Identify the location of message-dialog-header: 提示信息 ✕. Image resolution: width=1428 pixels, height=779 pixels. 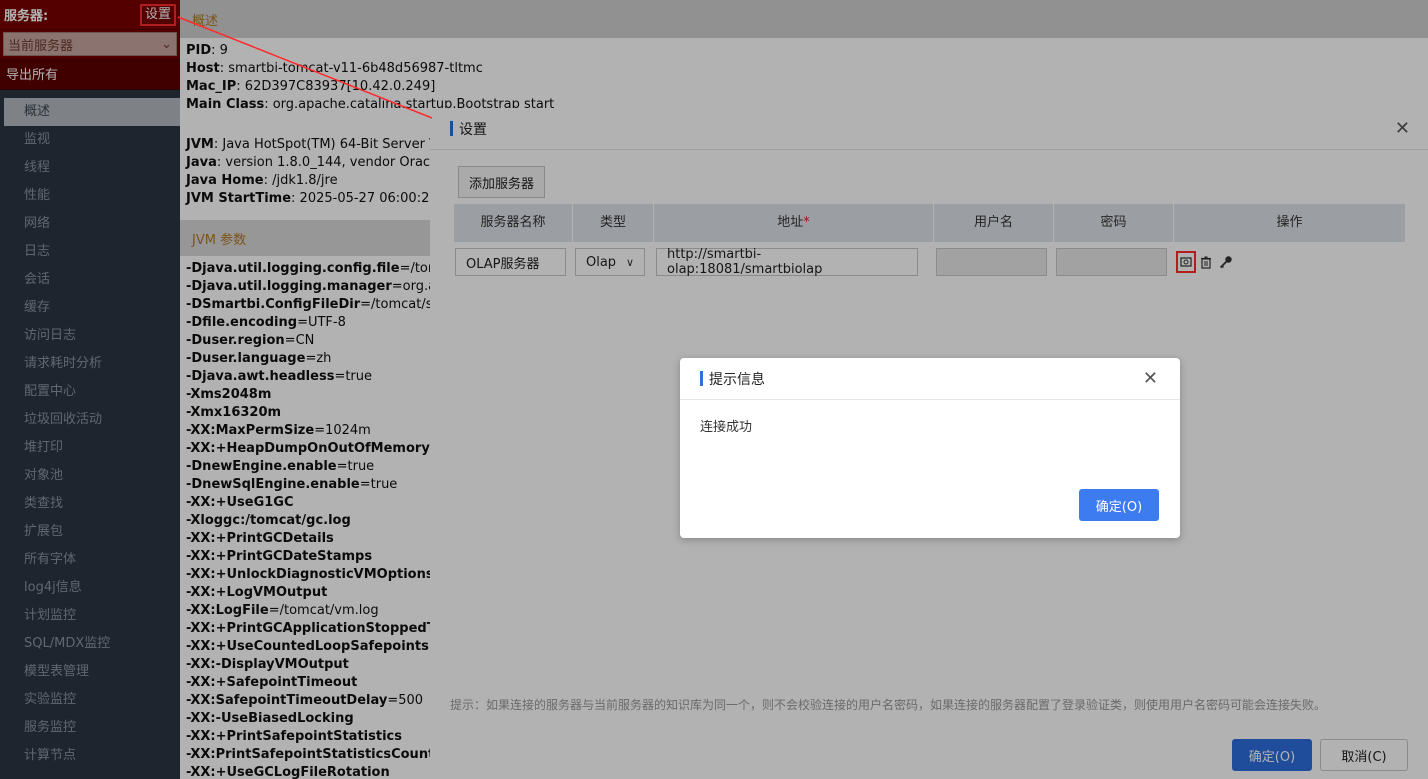
(930, 379).